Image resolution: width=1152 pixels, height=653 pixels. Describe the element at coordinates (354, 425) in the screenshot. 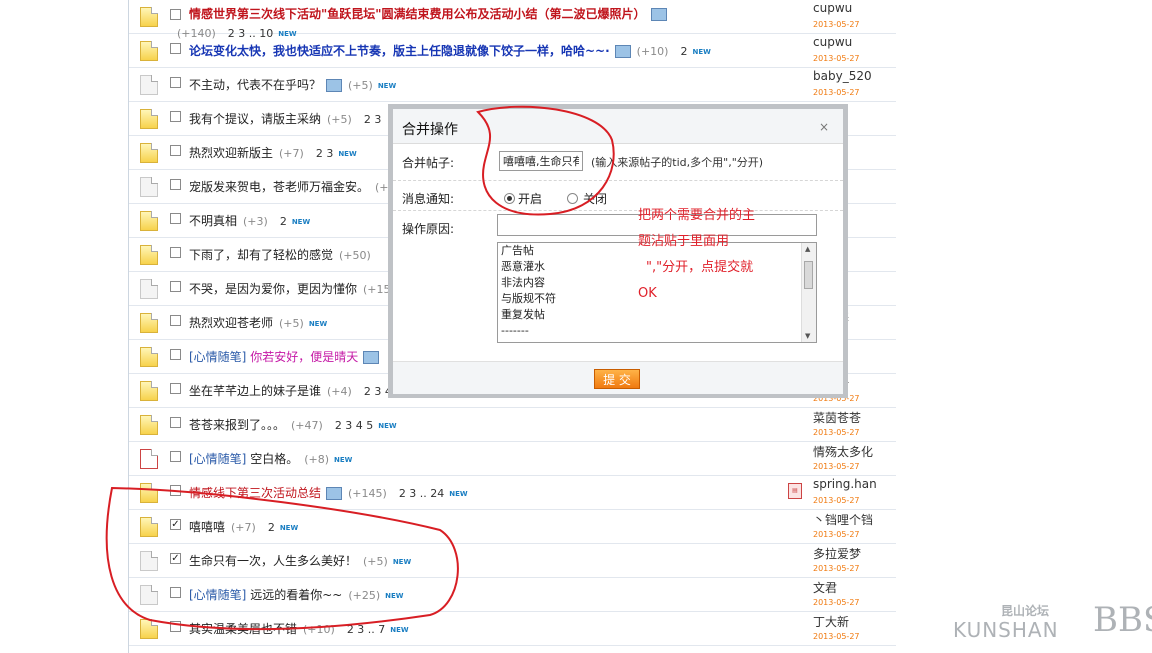

I see `thread-pages: 2 3 4 5` at that location.